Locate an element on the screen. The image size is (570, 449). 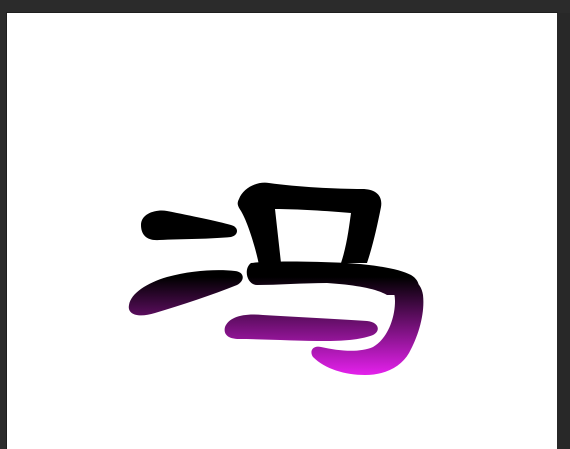
stroke-bottom-bar is located at coordinates (301, 327).